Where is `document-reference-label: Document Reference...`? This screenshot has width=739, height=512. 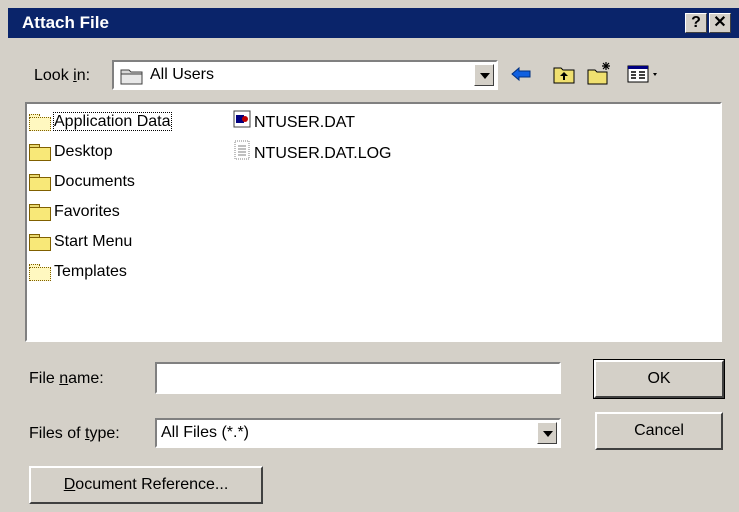 document-reference-label: Document Reference... is located at coordinates (146, 484).